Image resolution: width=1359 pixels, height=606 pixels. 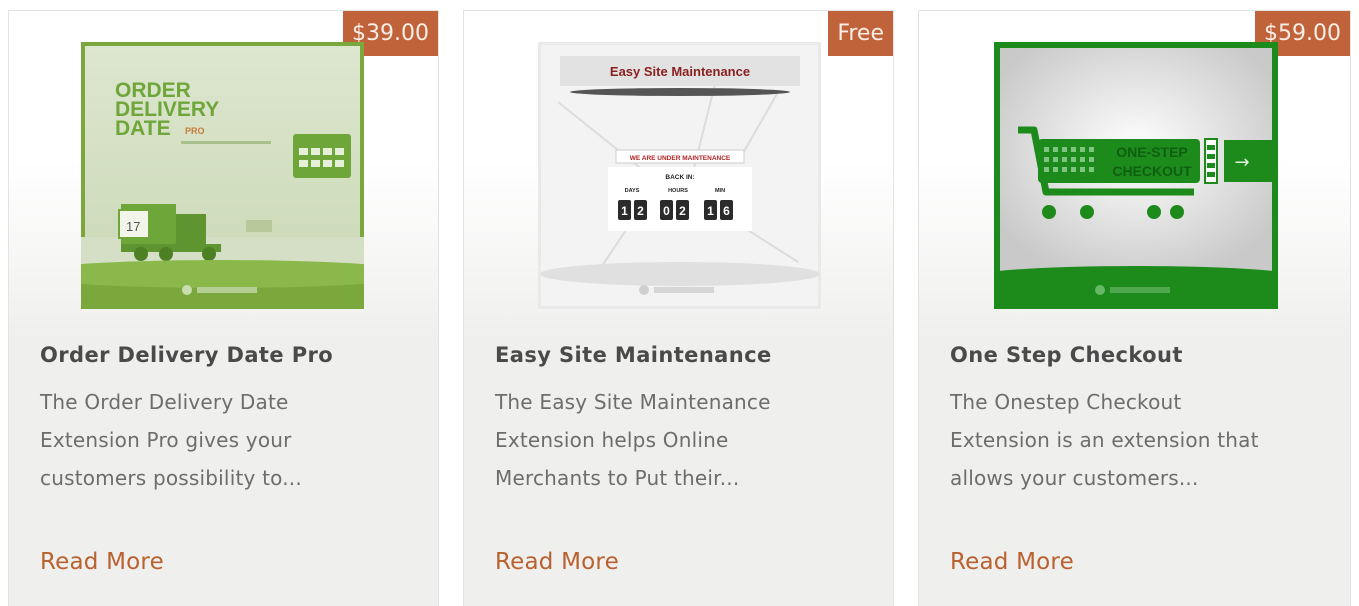 I want to click on description-line: The Onestep Checkout, so click(x=1066, y=402).